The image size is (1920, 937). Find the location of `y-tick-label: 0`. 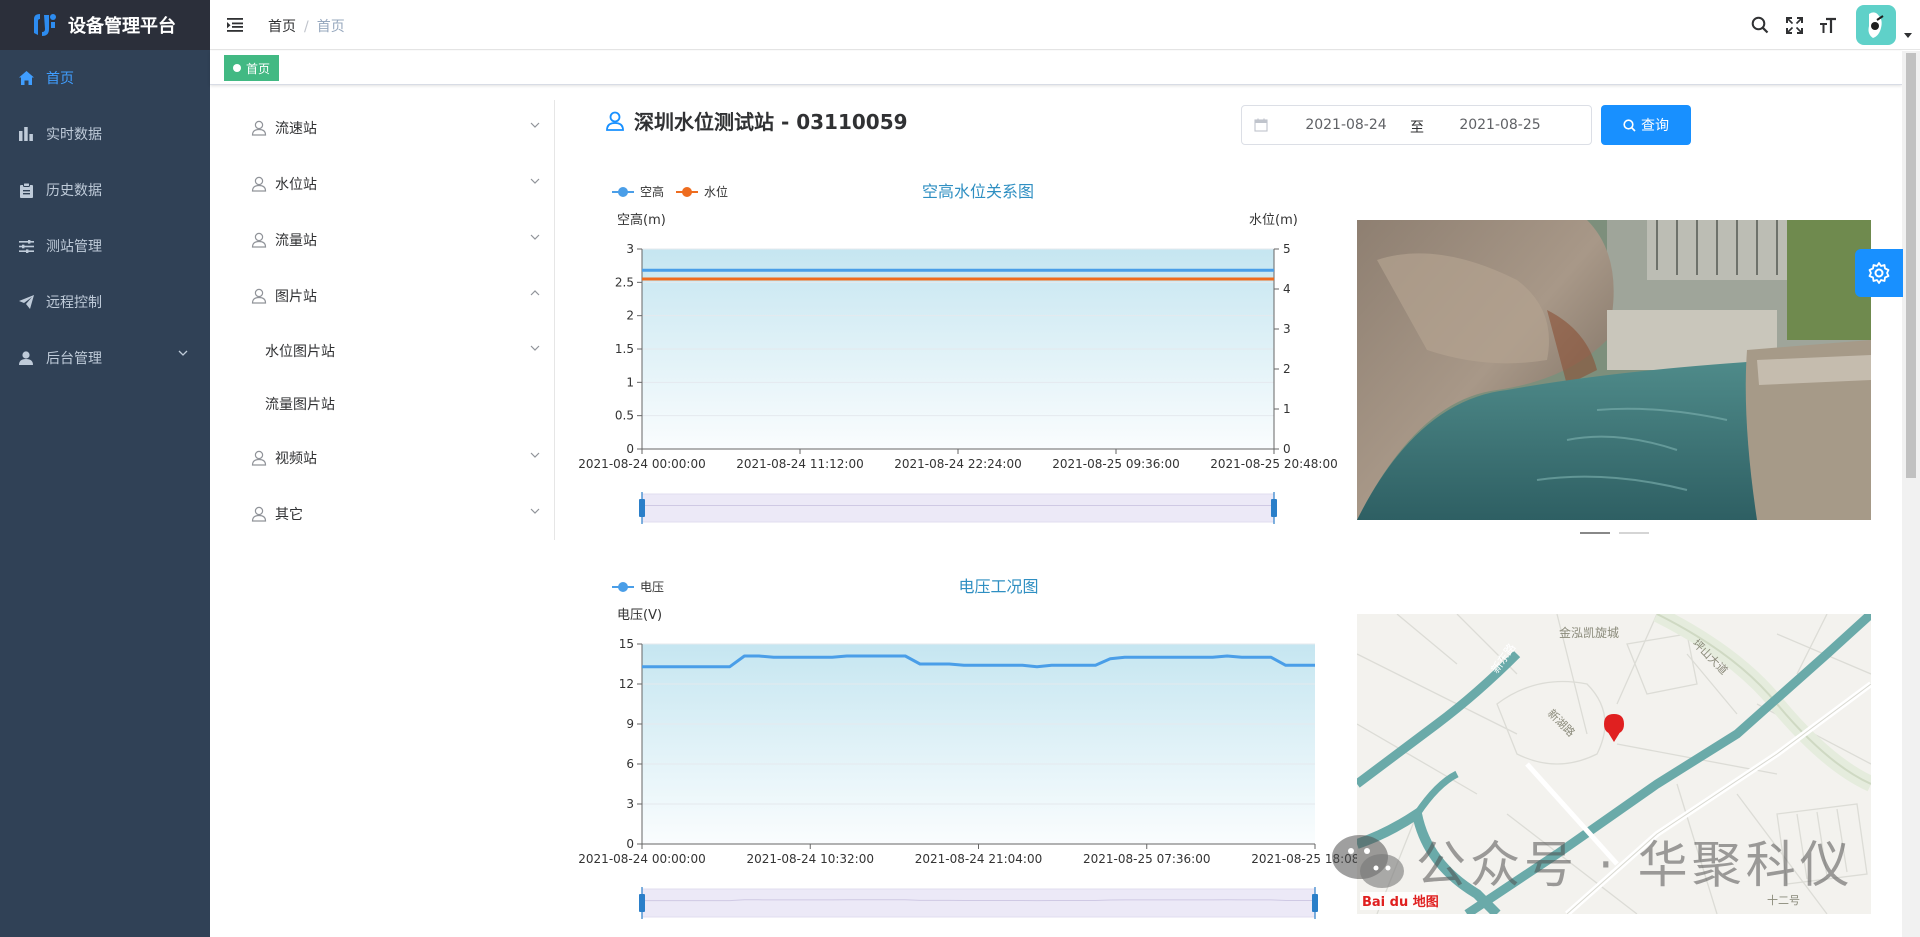

y-tick-label: 0 is located at coordinates (630, 449).